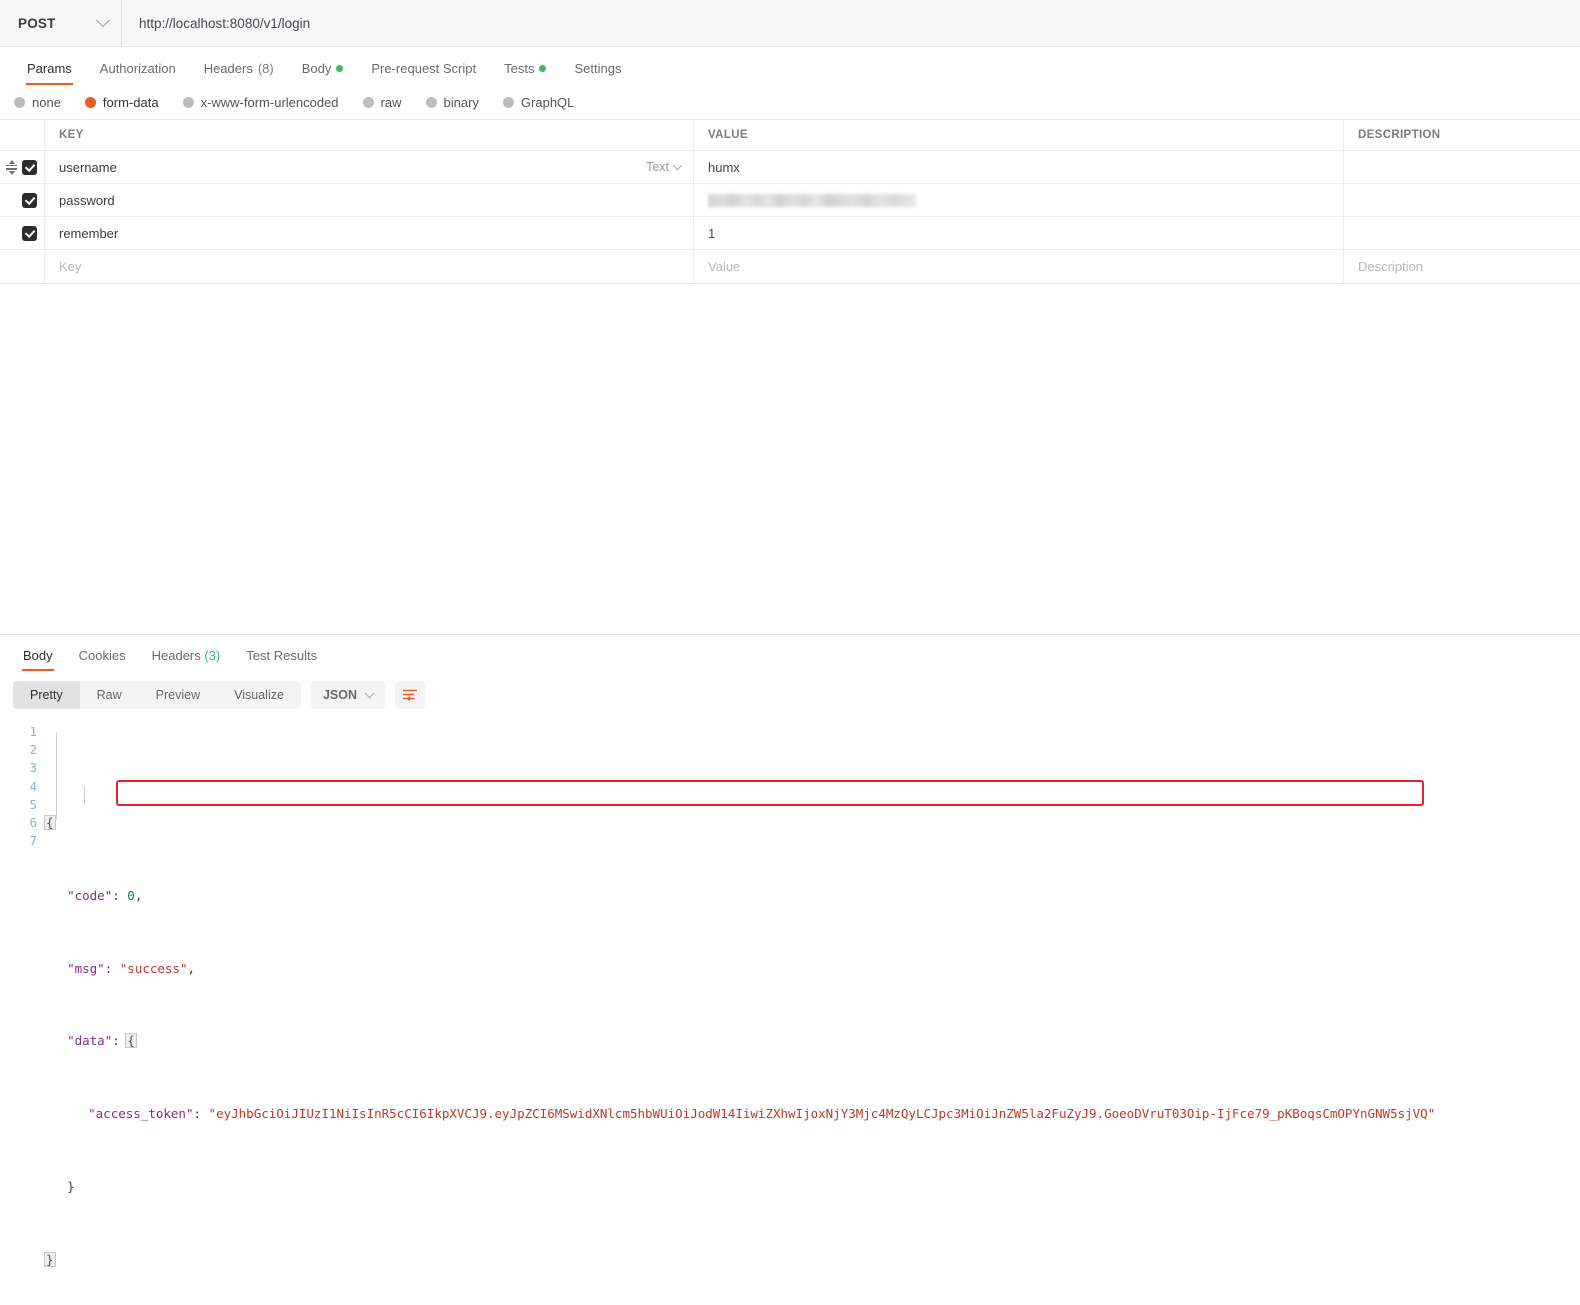 The height and width of the screenshot is (1305, 1580). Describe the element at coordinates (1019, 266) in the screenshot. I see `cell-value-empty: Value` at that location.